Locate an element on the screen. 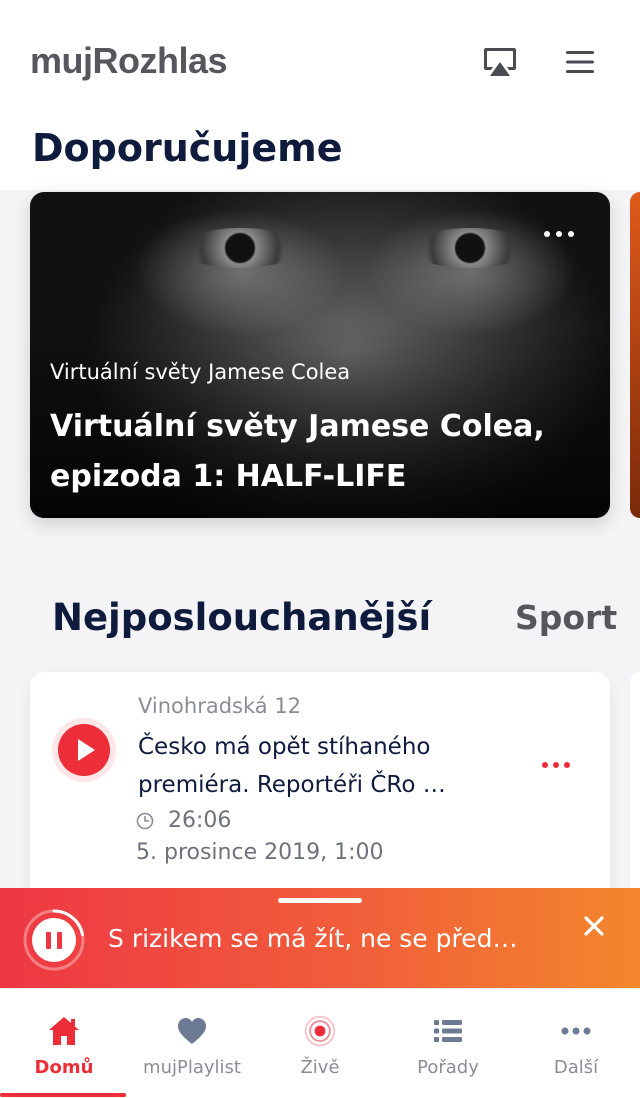  nav-label-shows: Pořady is located at coordinates (448, 1067).